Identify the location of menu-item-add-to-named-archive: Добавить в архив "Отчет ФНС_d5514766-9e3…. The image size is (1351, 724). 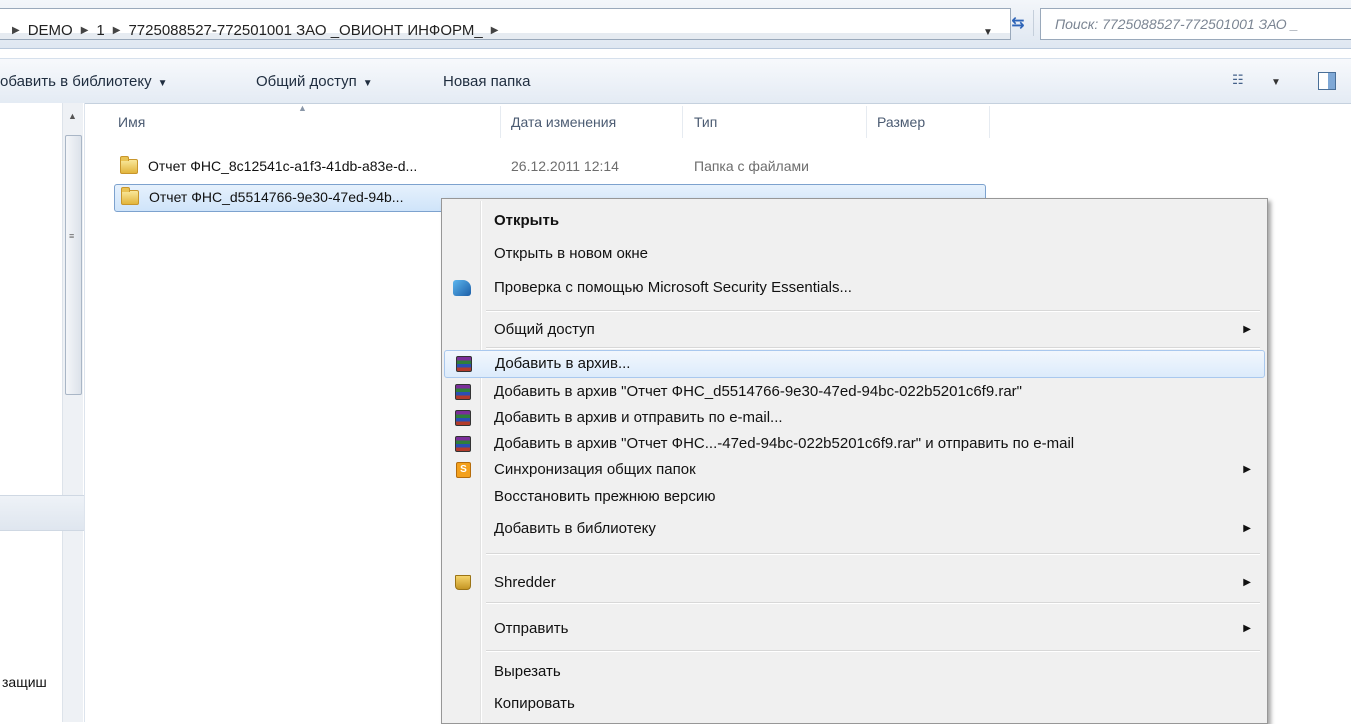
(853, 392).